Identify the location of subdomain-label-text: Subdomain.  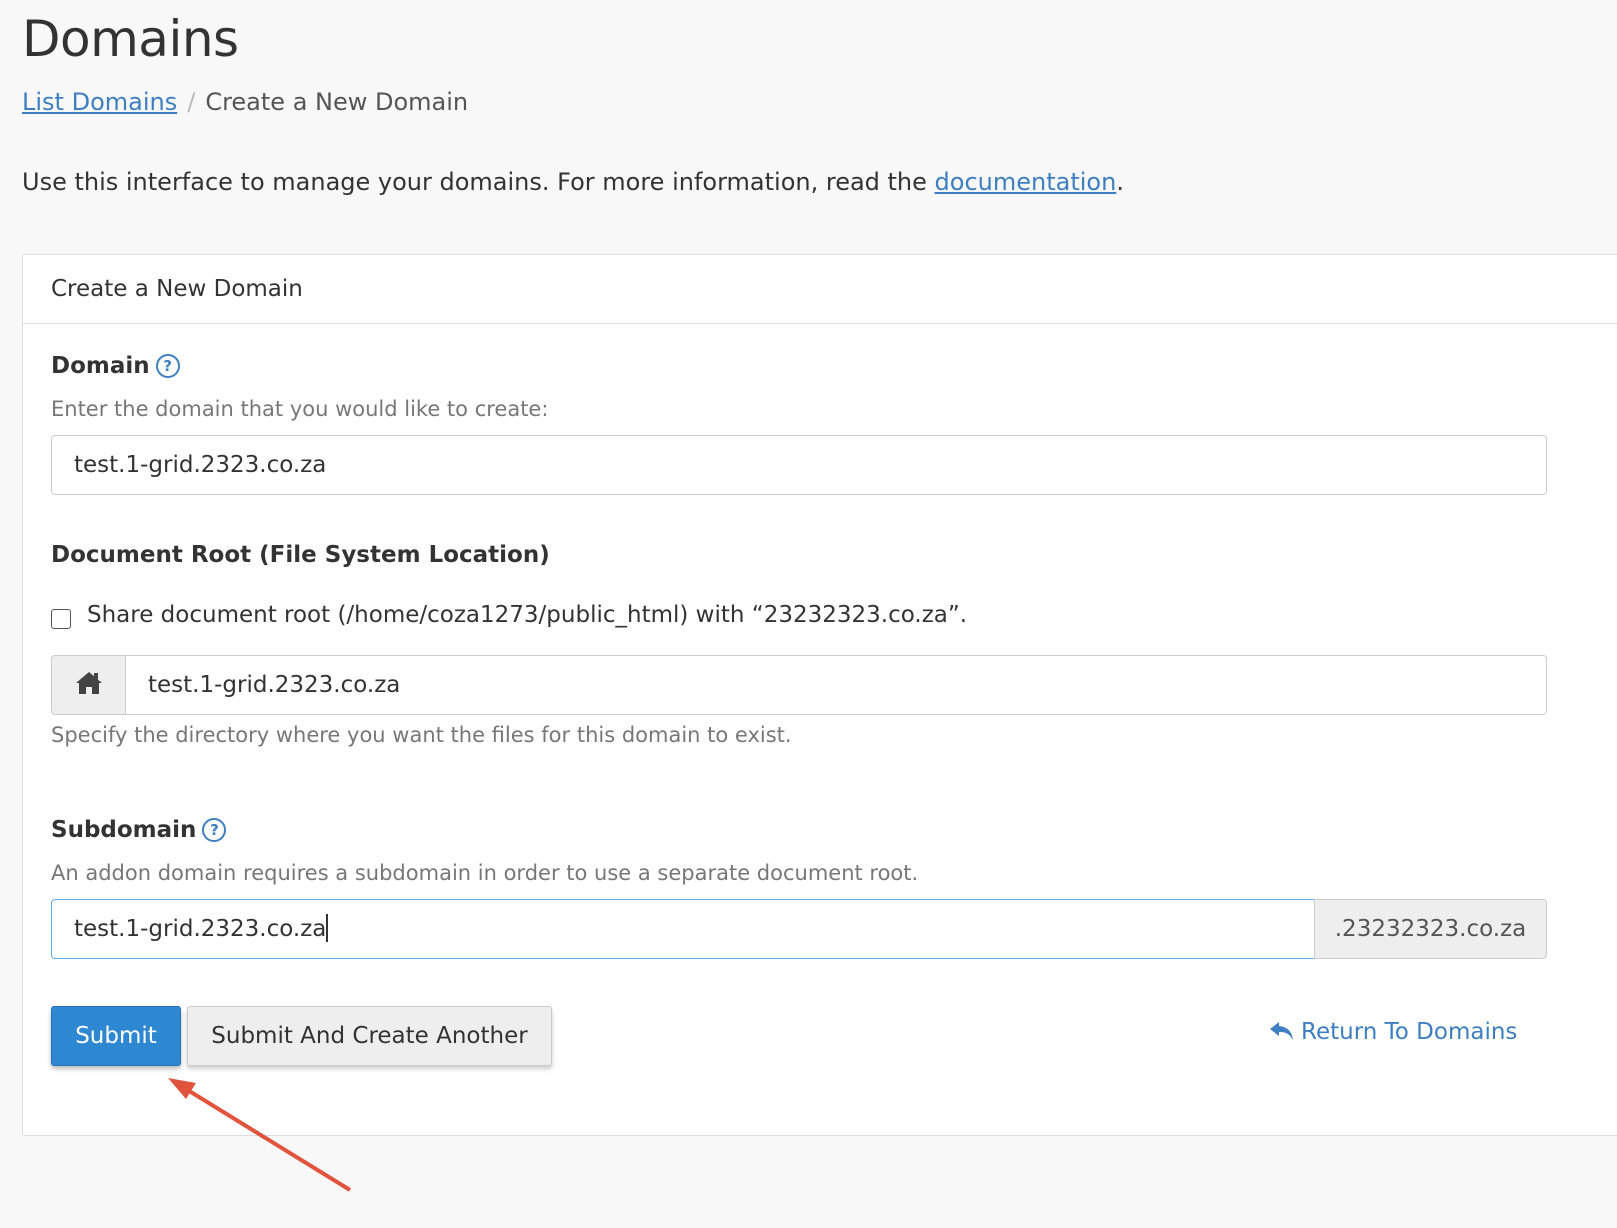
(124, 830).